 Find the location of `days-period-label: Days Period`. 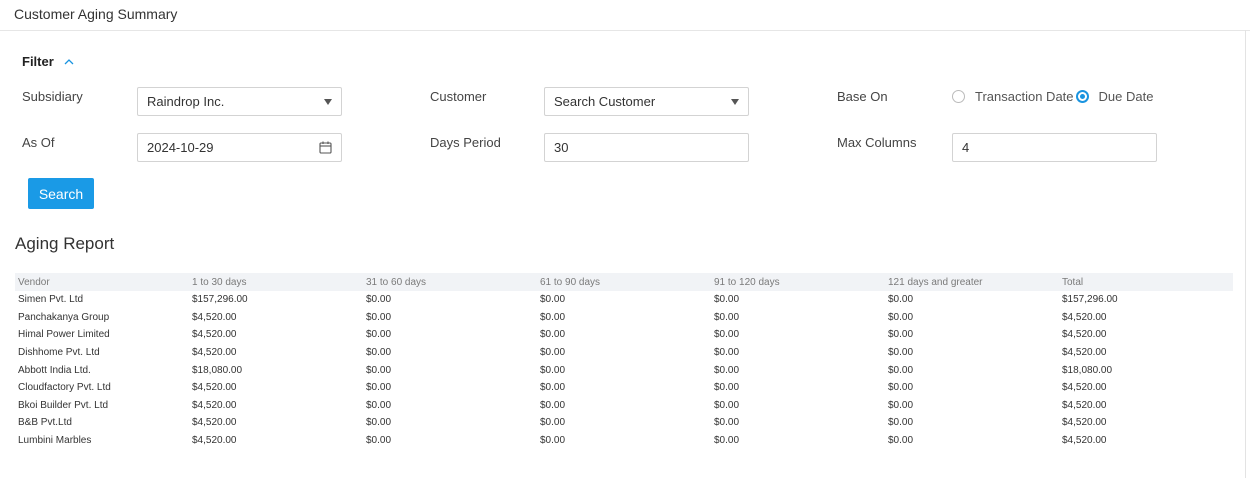

days-period-label: Days Period is located at coordinates (465, 142).